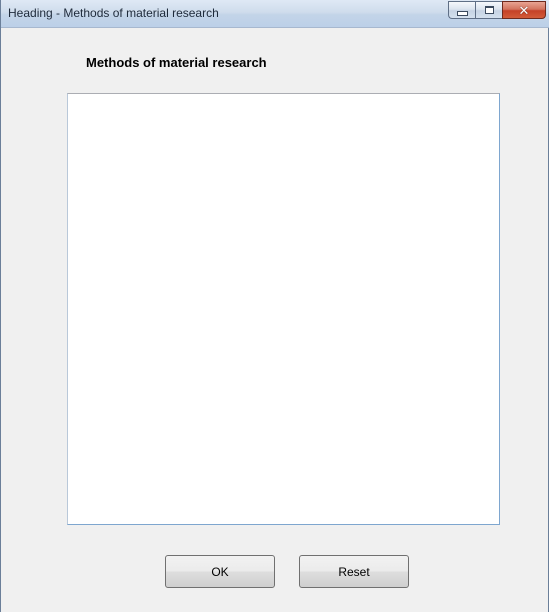 This screenshot has width=549, height=612. What do you see at coordinates (275, 14) in the screenshot?
I see `title-bar: Heading - Methods of material research ✕` at bounding box center [275, 14].